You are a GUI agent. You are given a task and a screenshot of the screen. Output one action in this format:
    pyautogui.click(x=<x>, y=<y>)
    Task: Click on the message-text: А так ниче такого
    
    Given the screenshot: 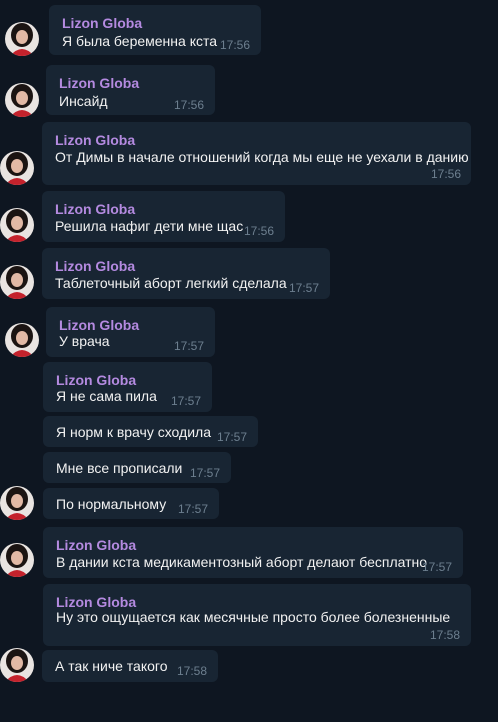 What is the action you would take?
    pyautogui.click(x=111, y=666)
    